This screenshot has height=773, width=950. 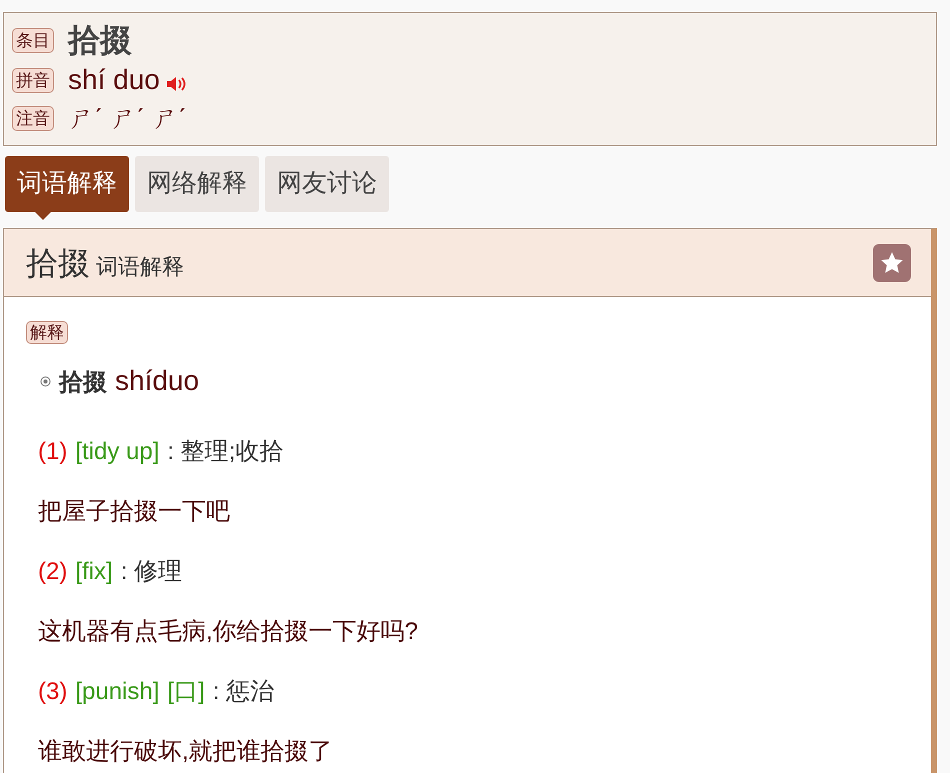 What do you see at coordinates (140, 266) in the screenshot?
I see `panel-subtitle: 词语解释` at bounding box center [140, 266].